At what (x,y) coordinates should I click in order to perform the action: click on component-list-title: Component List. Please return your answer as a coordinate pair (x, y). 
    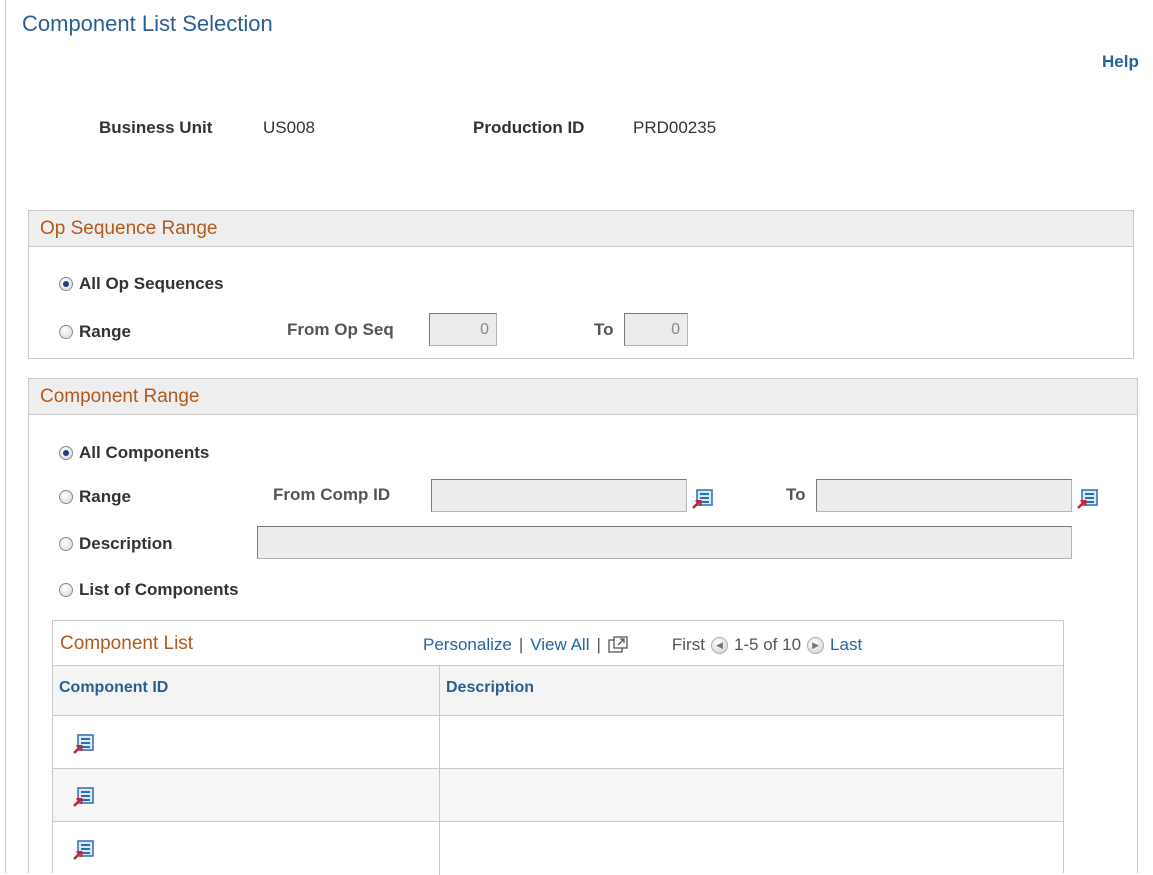
    Looking at the image, I should click on (127, 643).